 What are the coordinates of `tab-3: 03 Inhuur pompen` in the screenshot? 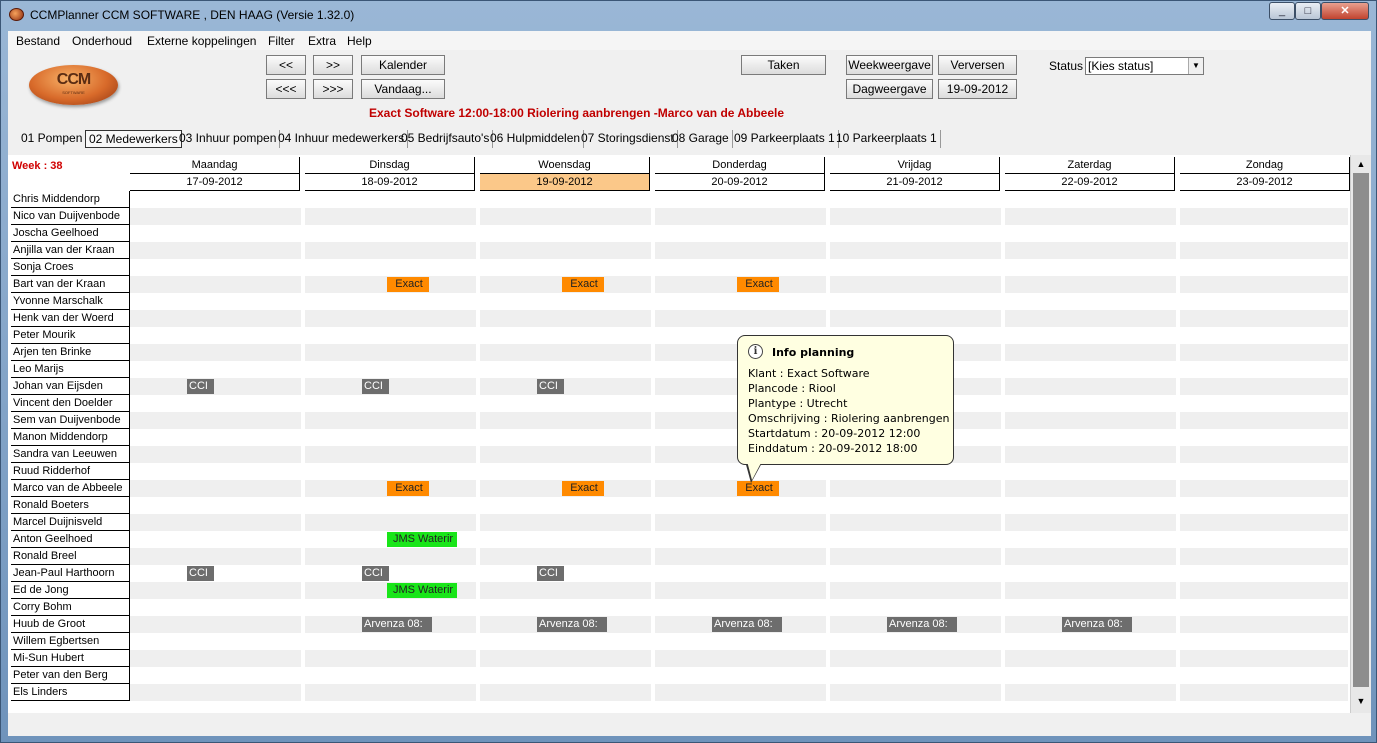 It's located at (228, 139).